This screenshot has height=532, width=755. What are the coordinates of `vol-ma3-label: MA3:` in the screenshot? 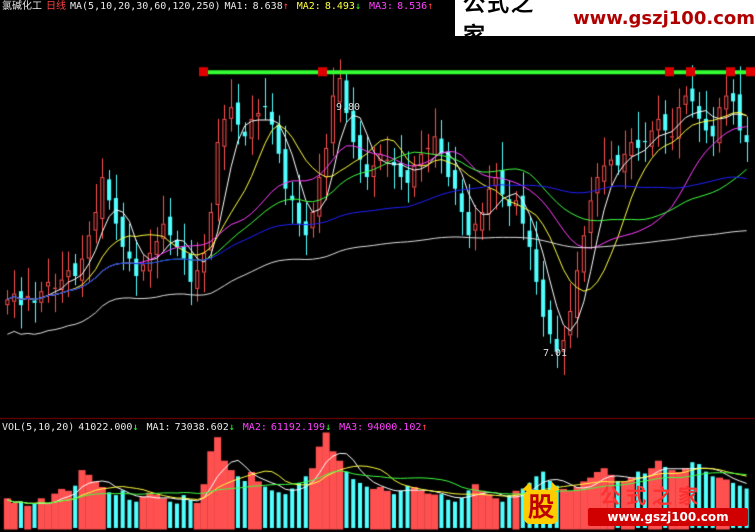 It's located at (351, 427).